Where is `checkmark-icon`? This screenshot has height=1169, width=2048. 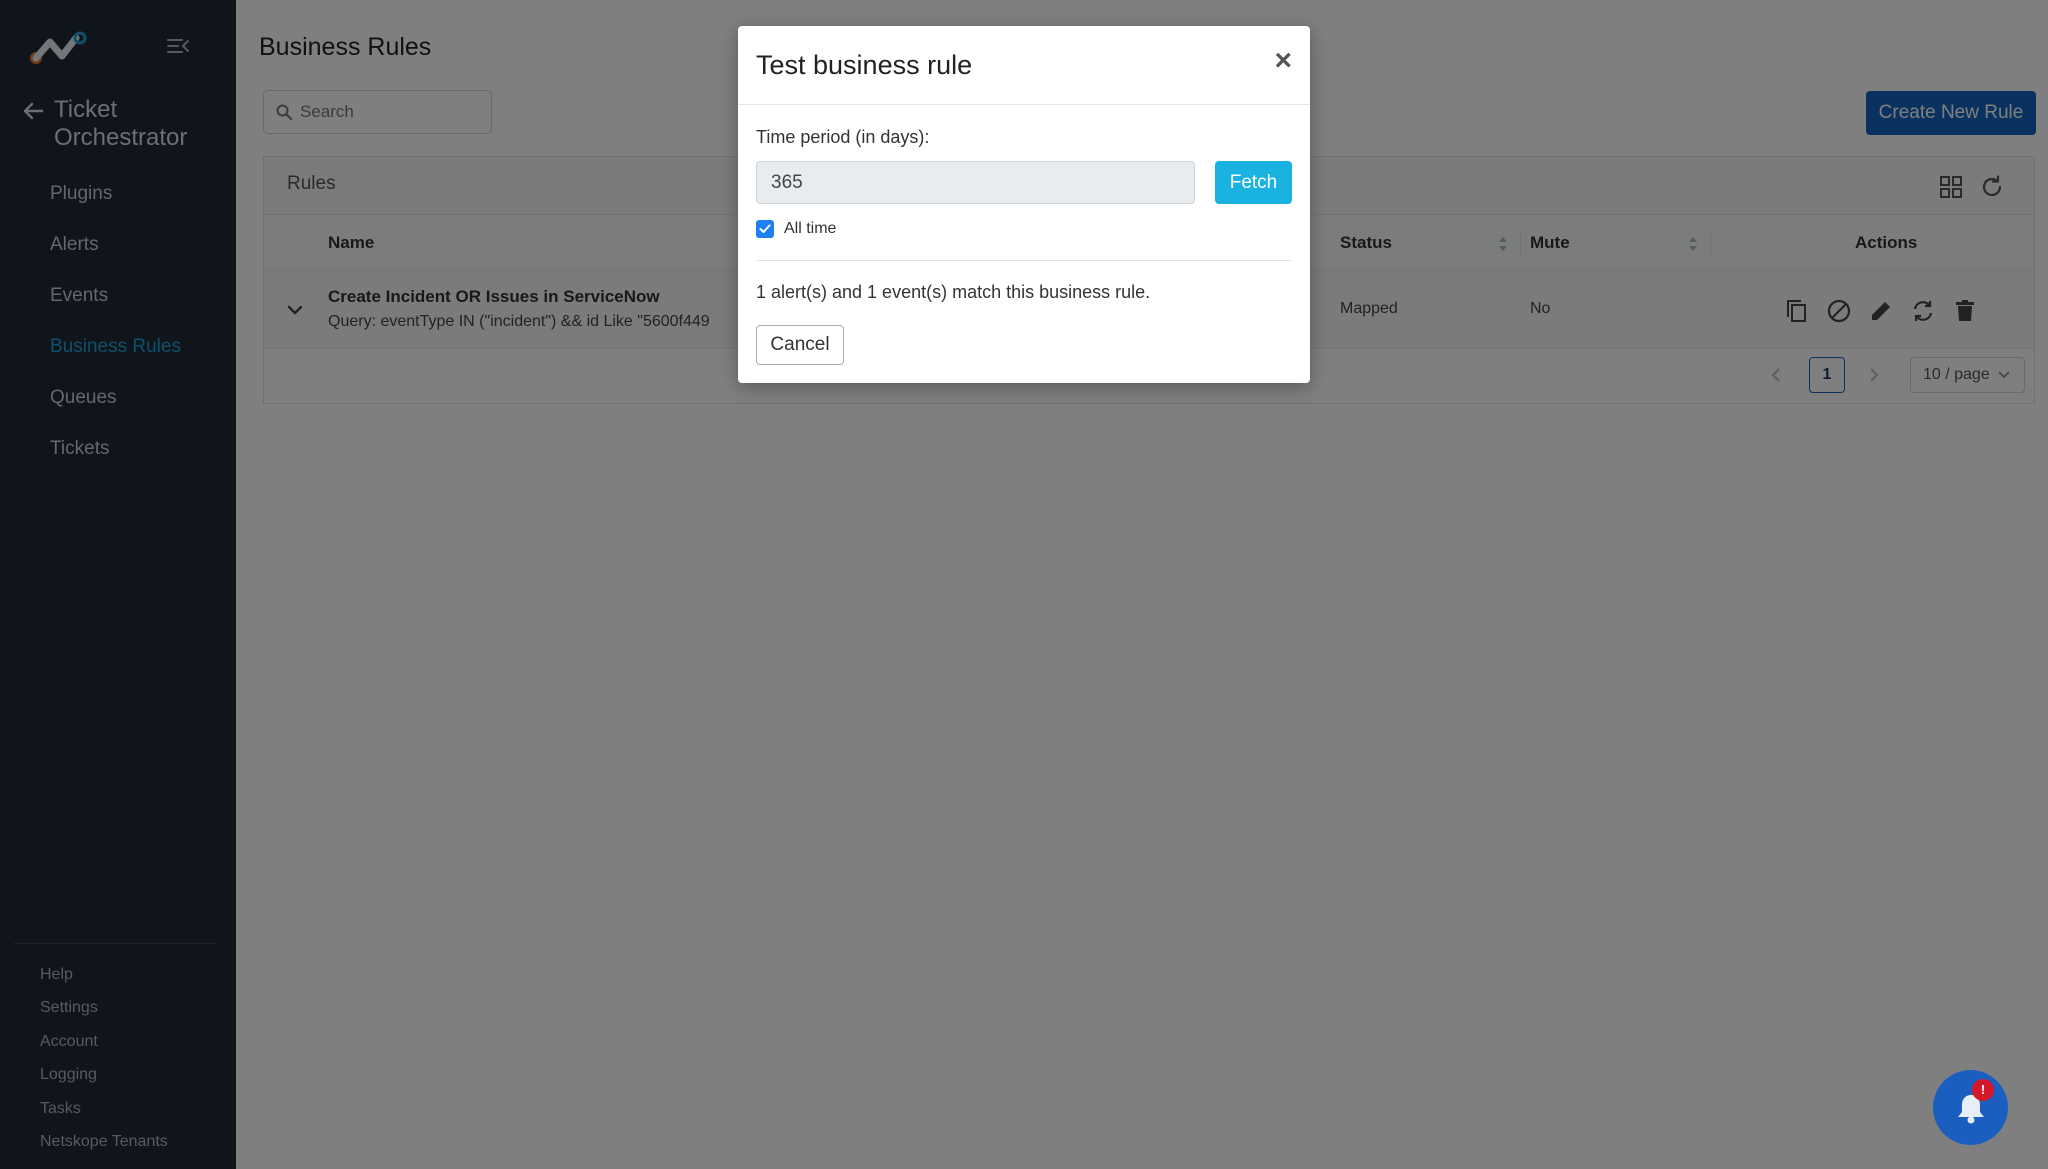
checkmark-icon is located at coordinates (765, 228).